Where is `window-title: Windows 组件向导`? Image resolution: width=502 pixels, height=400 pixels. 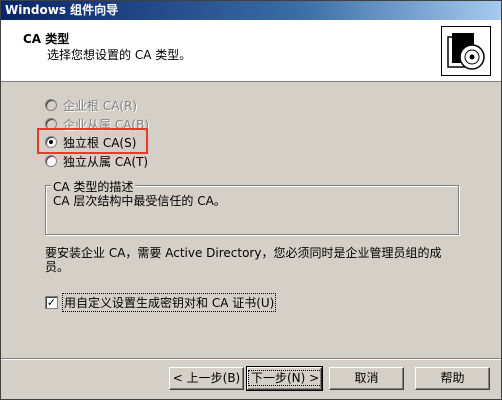
window-title: Windows 组件向导 is located at coordinates (62, 10).